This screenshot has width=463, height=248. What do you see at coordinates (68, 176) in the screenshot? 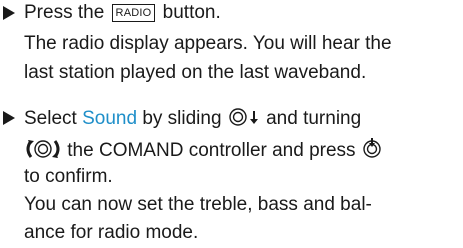
I see `step-2-action-line-3: to confirm.` at bounding box center [68, 176].